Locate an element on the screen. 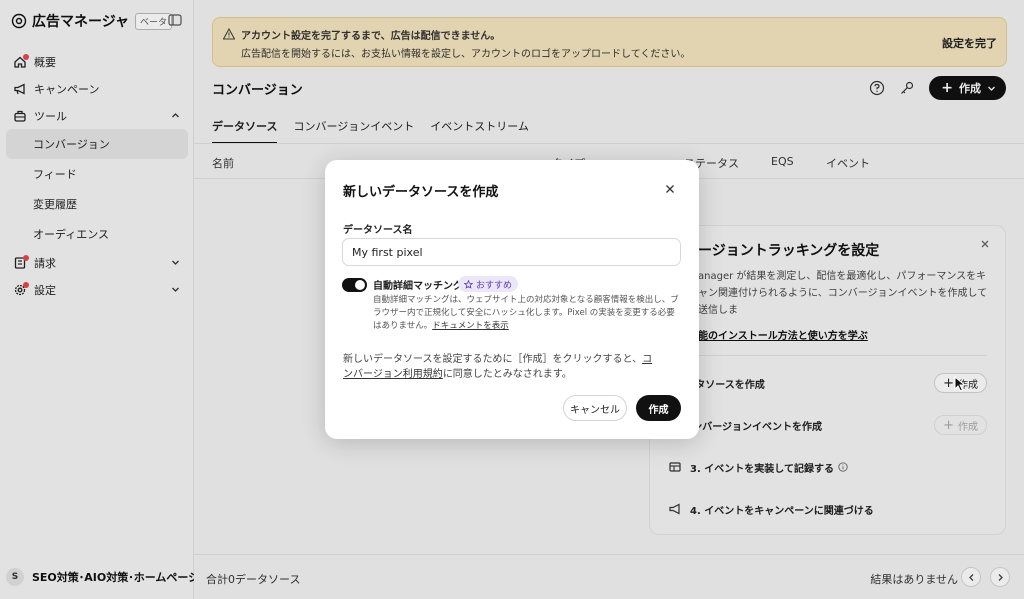 The width and height of the screenshot is (1024, 599). badge-label: おすすめ is located at coordinates (494, 285).